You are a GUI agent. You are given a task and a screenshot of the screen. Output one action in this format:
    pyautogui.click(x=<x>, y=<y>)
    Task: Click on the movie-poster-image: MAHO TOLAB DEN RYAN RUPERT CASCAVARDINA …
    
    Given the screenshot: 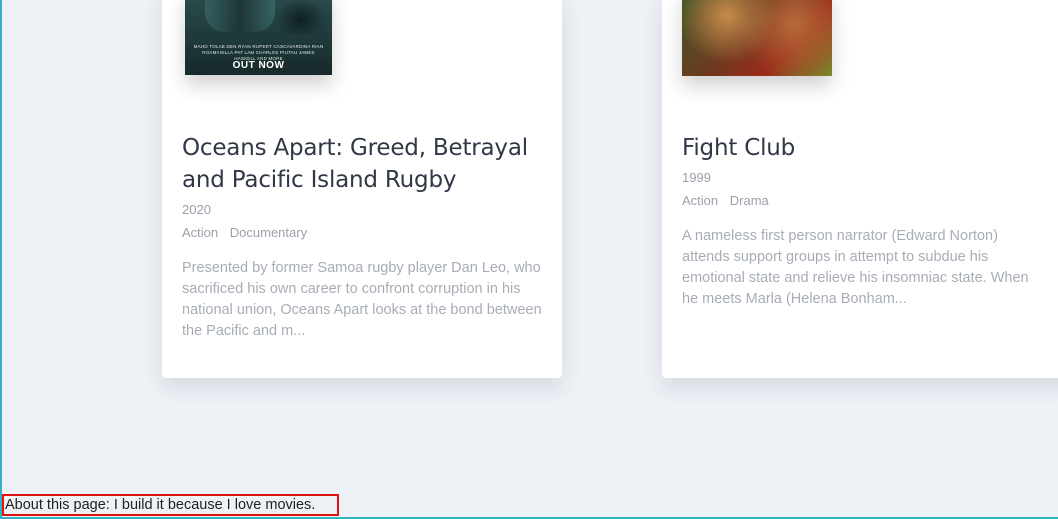 What is the action you would take?
    pyautogui.click(x=258, y=37)
    